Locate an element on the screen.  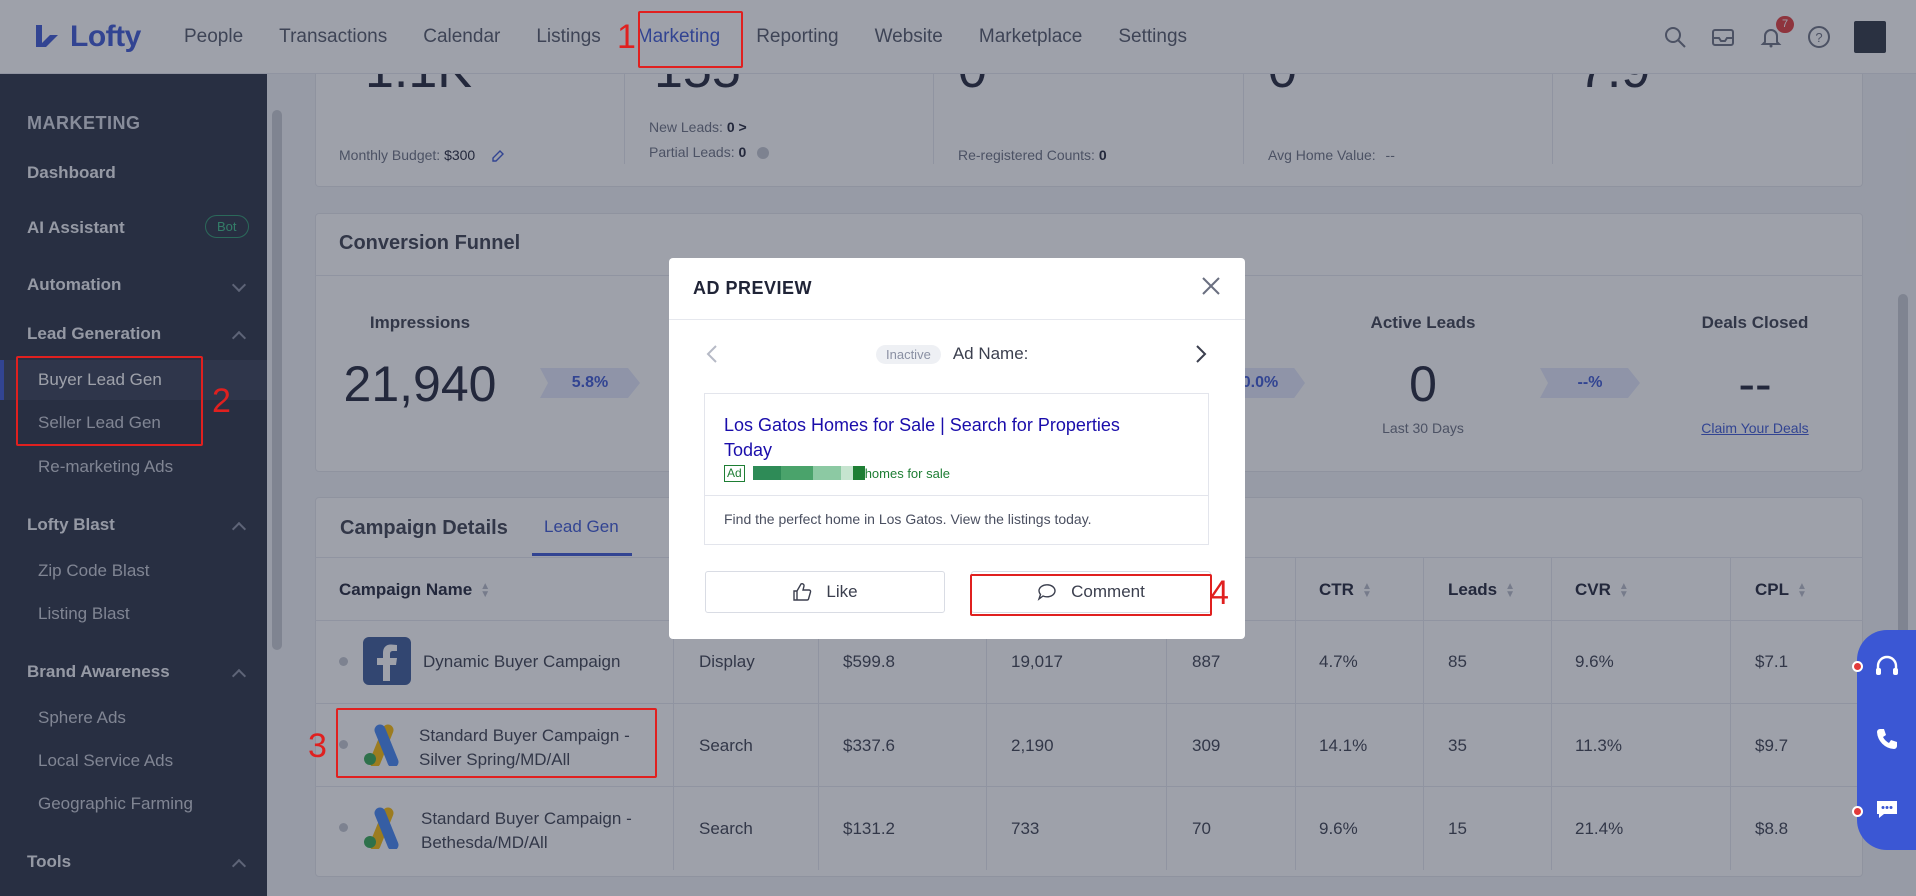
modal-title: AD PREVIEW is located at coordinates (753, 288).